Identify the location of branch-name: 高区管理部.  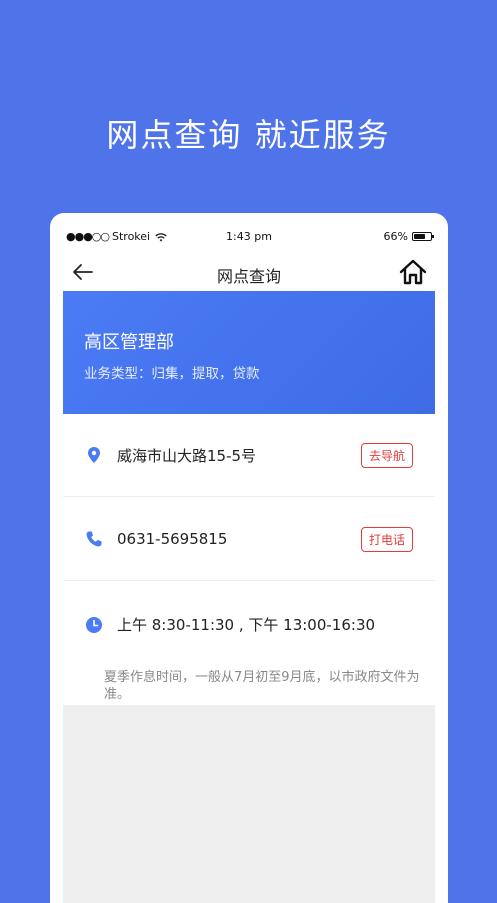
(129, 342).